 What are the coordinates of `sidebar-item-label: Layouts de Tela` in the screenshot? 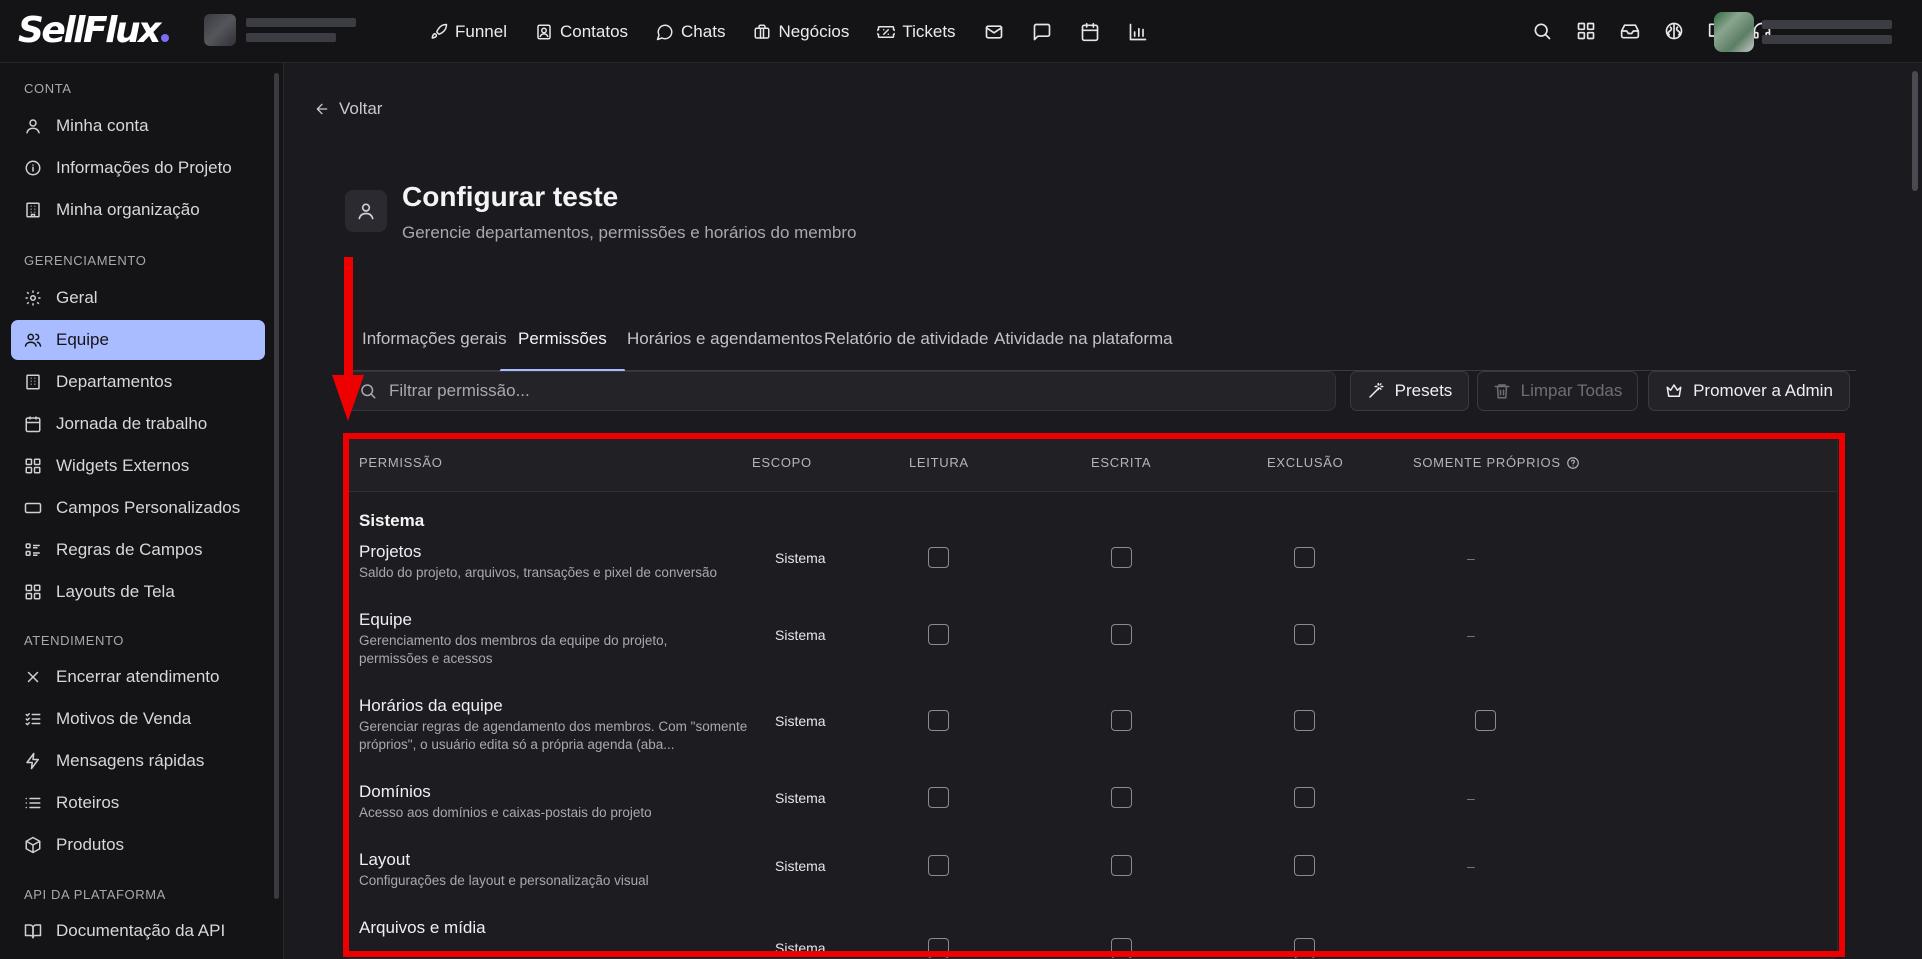 It's located at (115, 591).